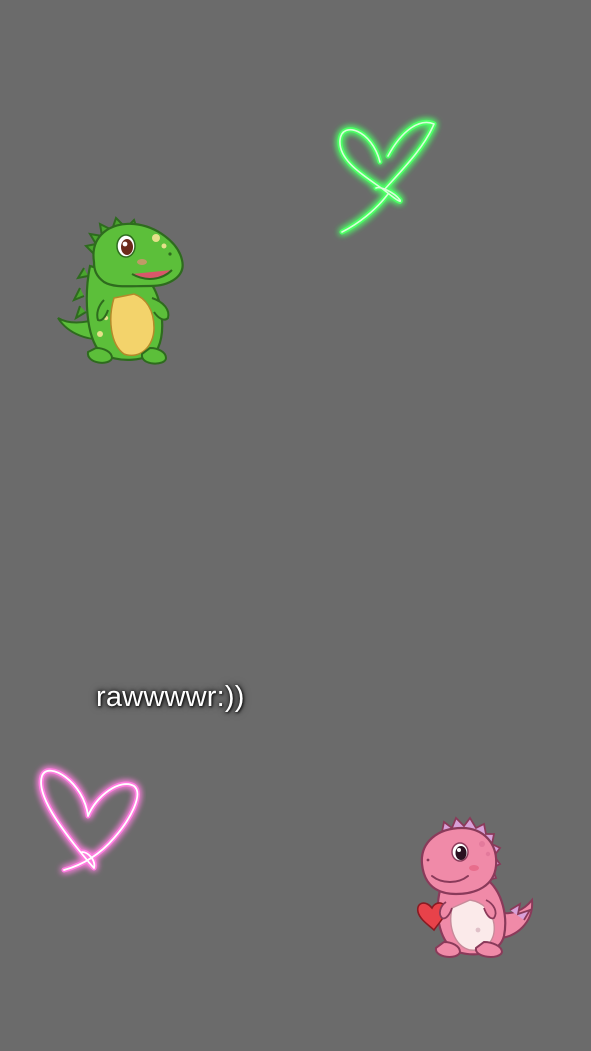 This screenshot has width=591, height=1051. I want to click on pink-dinosaur-icon, so click(475, 887).